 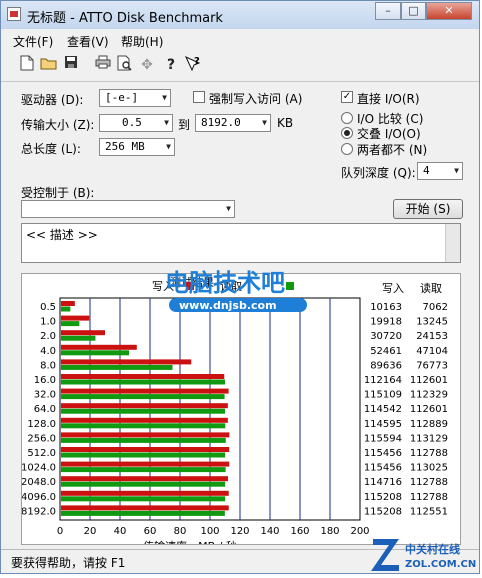 I want to click on x-tick-label: 0, so click(x=60, y=531).